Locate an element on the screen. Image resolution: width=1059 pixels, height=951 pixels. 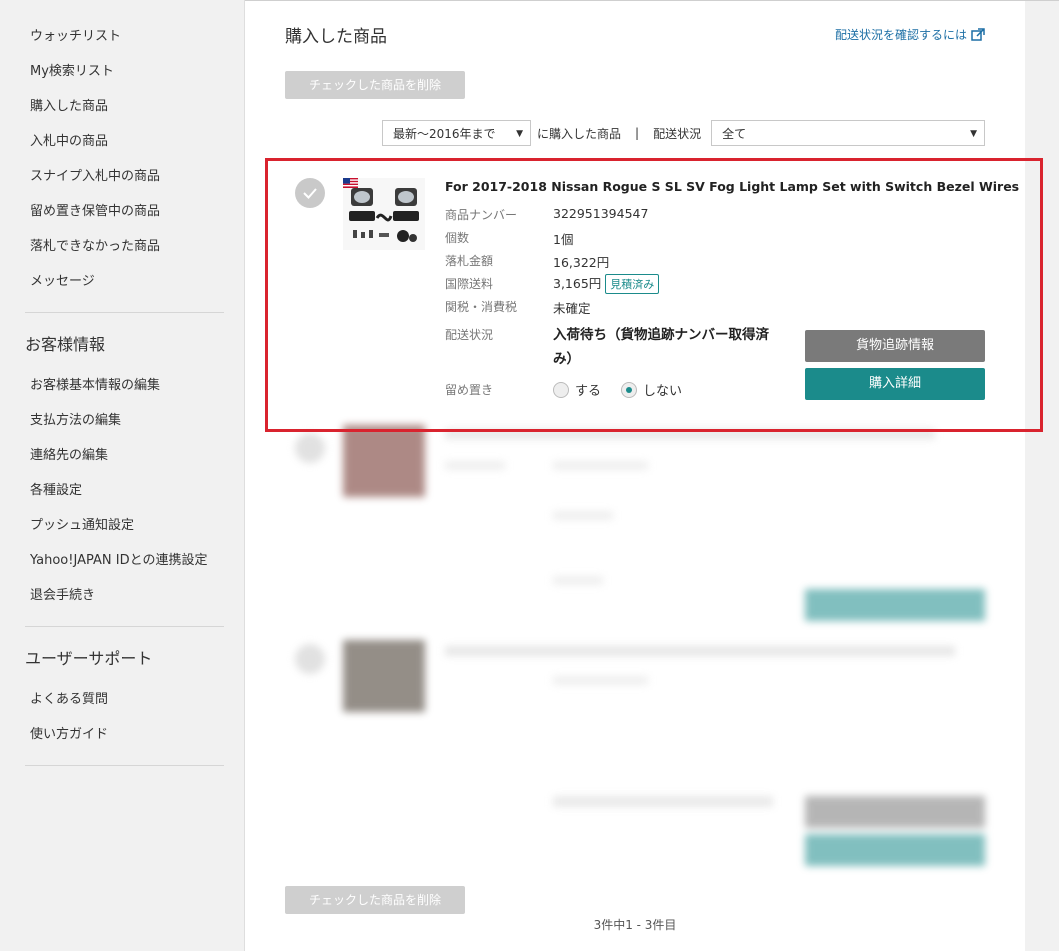
quantity-value: 1個 is located at coordinates (563, 239).